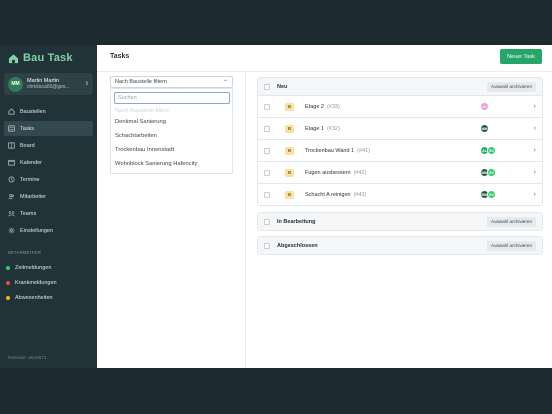  I want to click on dropdown-option-placeholder: Nach Baustelle filtern, so click(142, 110).